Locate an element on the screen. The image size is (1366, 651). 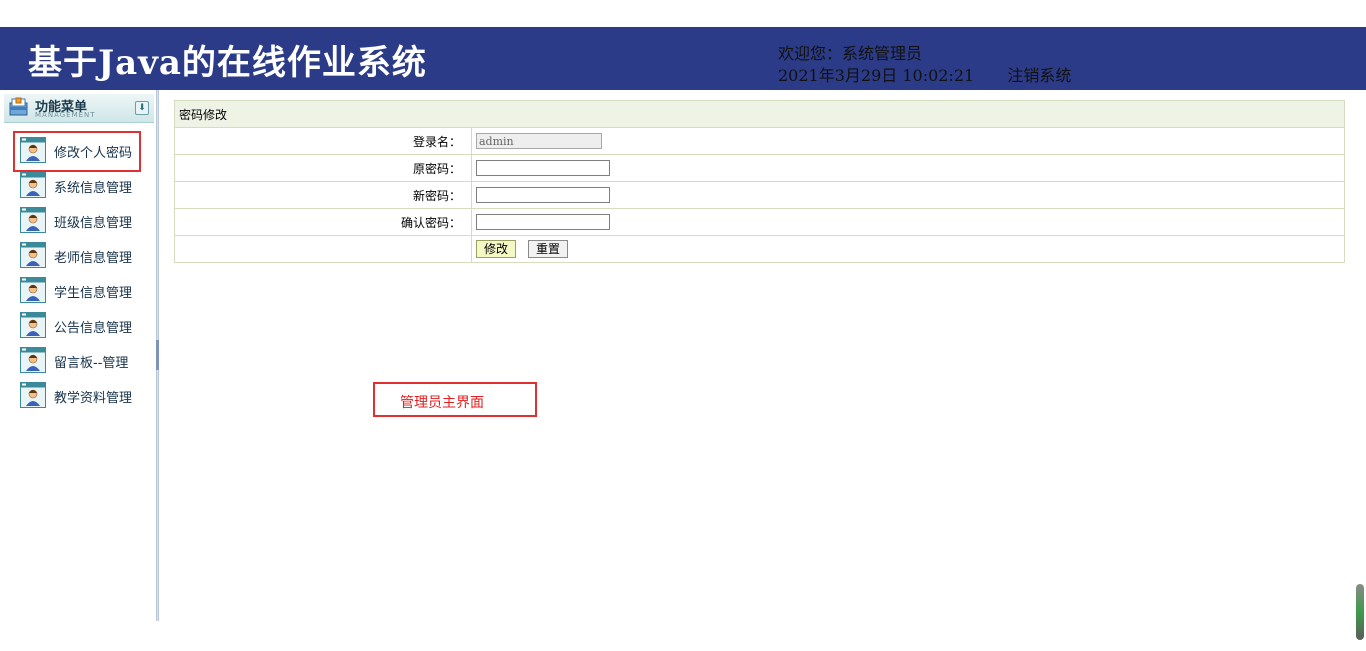
menu-item-label: 班级信息管理 is located at coordinates (93, 223).